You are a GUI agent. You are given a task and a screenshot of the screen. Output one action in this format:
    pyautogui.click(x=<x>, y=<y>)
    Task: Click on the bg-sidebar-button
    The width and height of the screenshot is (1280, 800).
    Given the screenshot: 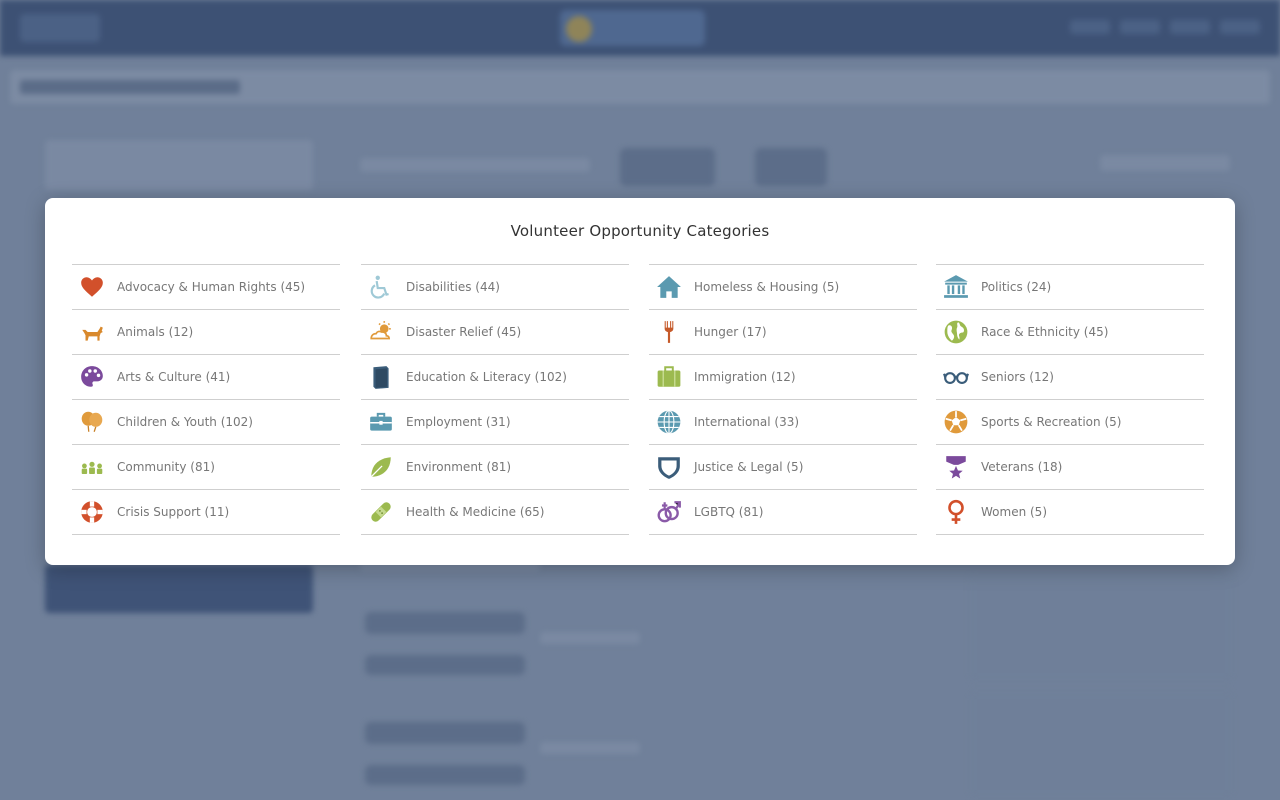 What is the action you would take?
    pyautogui.click(x=179, y=589)
    